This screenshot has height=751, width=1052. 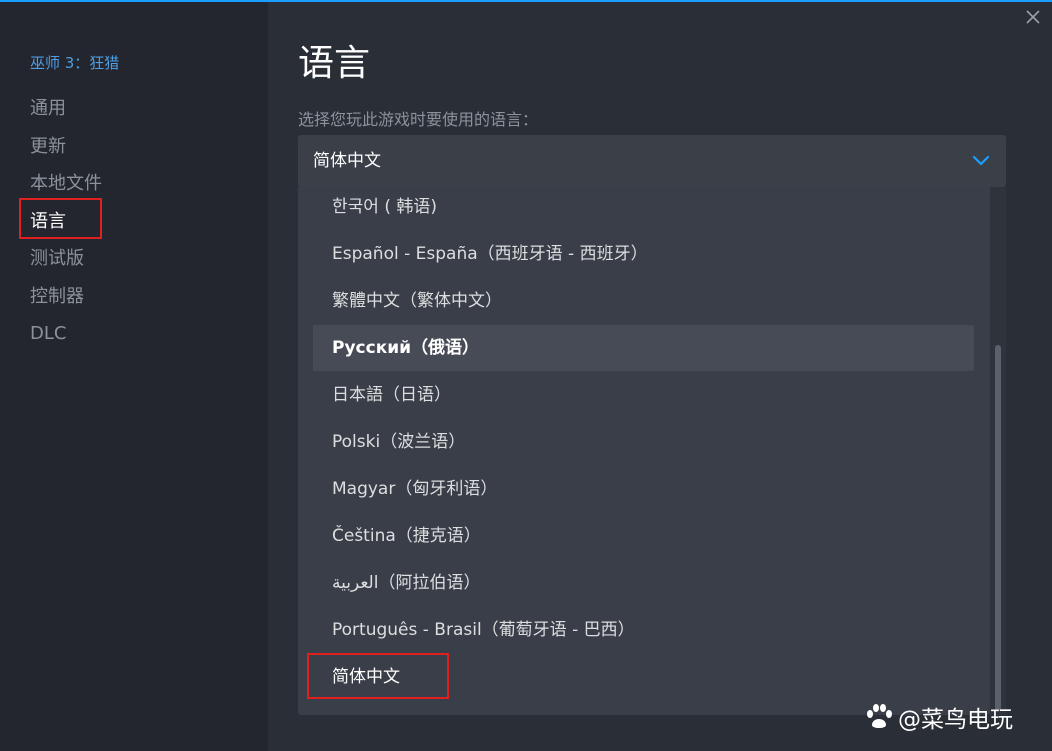 I want to click on sidebar-item-controller: 控制器, so click(x=66, y=297).